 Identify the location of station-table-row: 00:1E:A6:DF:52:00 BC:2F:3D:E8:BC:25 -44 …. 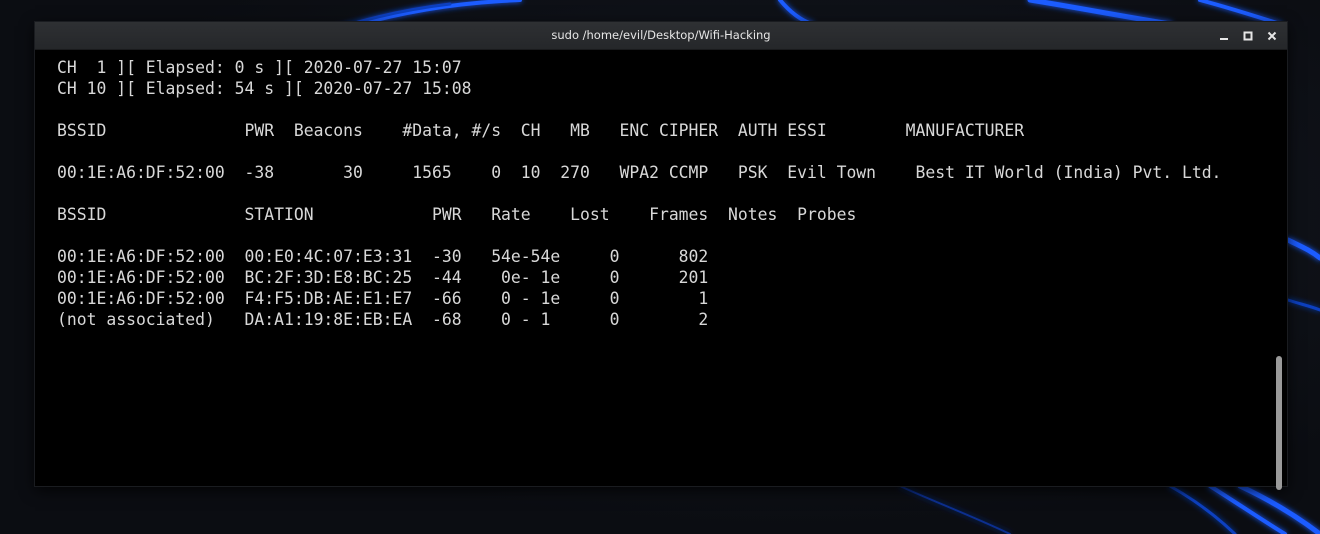
(383, 277).